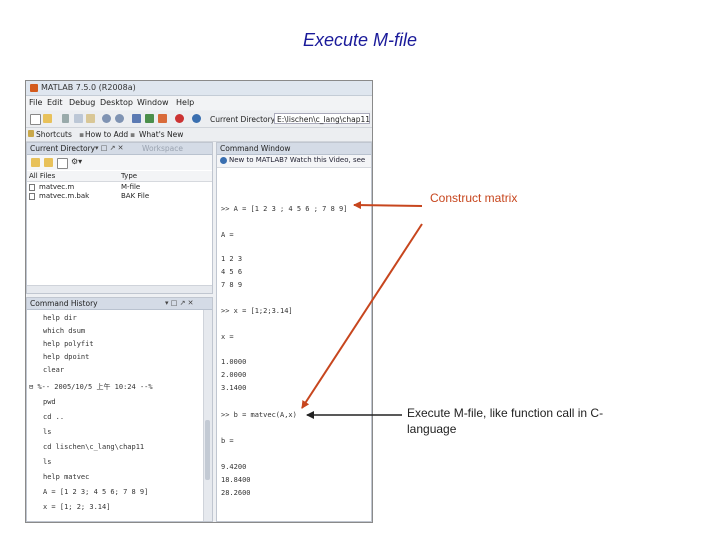 This screenshot has height=540, width=720. Describe the element at coordinates (362, 316) in the screenshot. I see `matvec-call-arrow` at that location.